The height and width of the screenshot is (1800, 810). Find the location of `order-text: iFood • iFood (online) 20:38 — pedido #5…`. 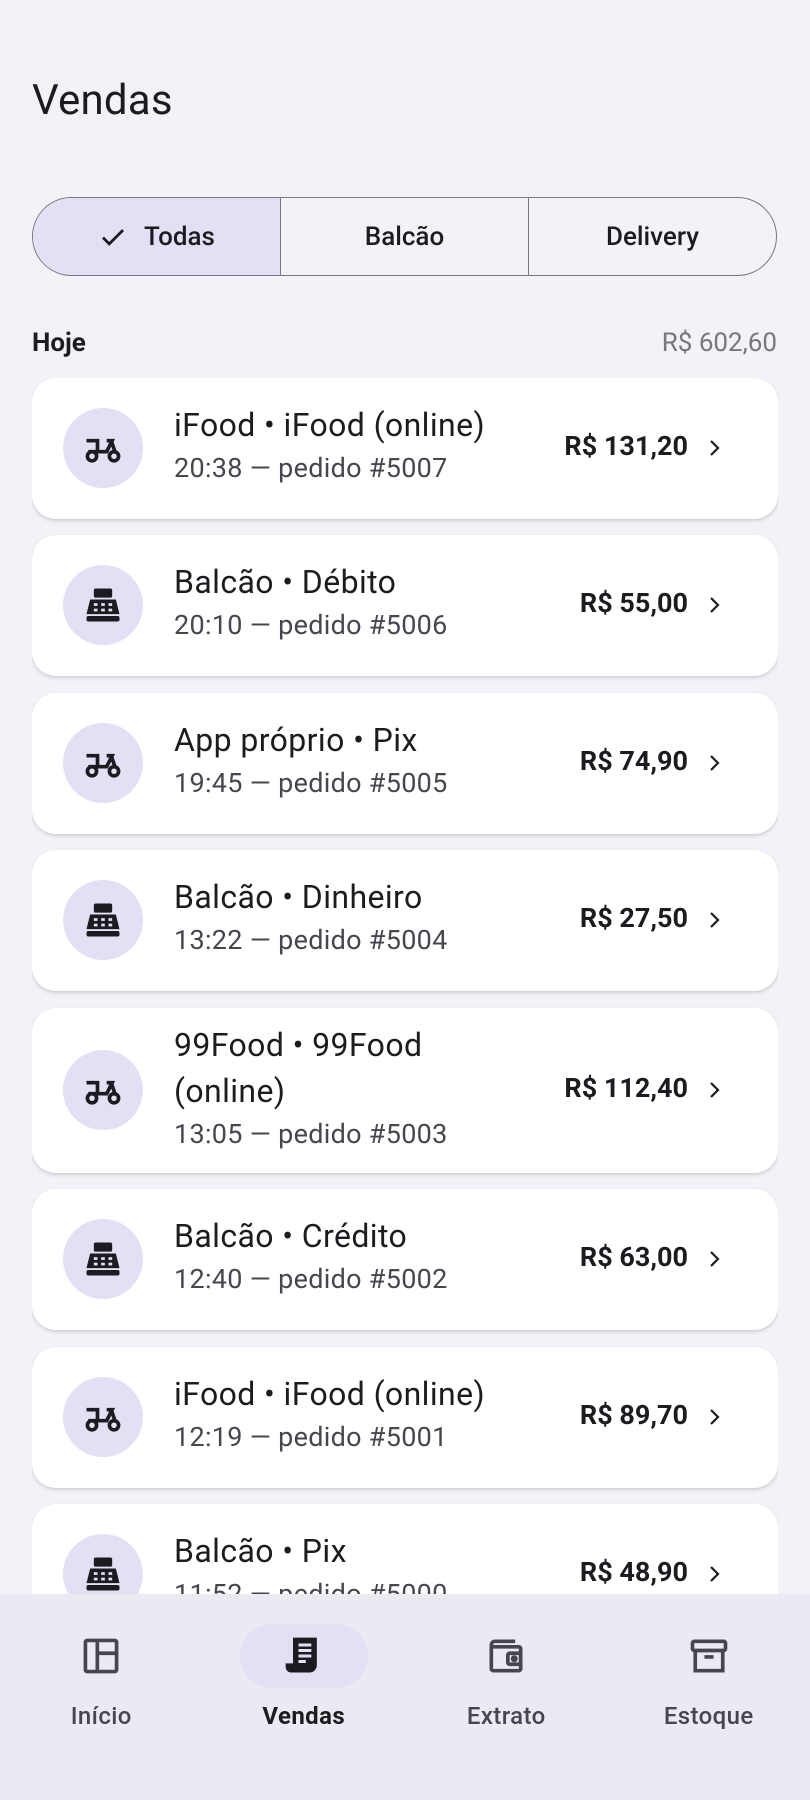

order-text: iFood • iFood (online) 20:38 — pedido #5… is located at coordinates (339, 445).